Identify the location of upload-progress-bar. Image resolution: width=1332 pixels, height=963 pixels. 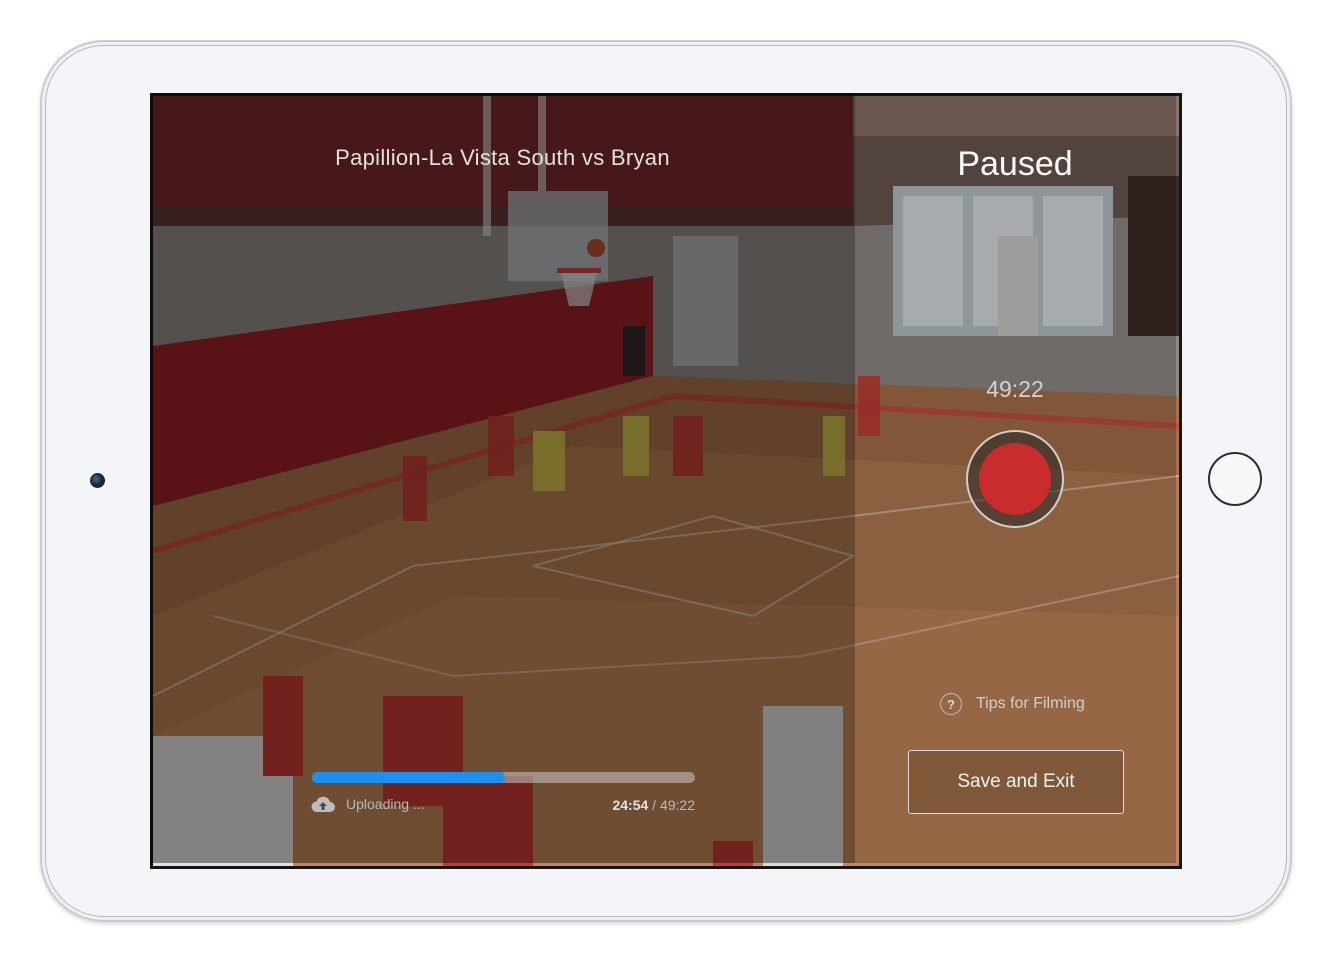
(503, 777).